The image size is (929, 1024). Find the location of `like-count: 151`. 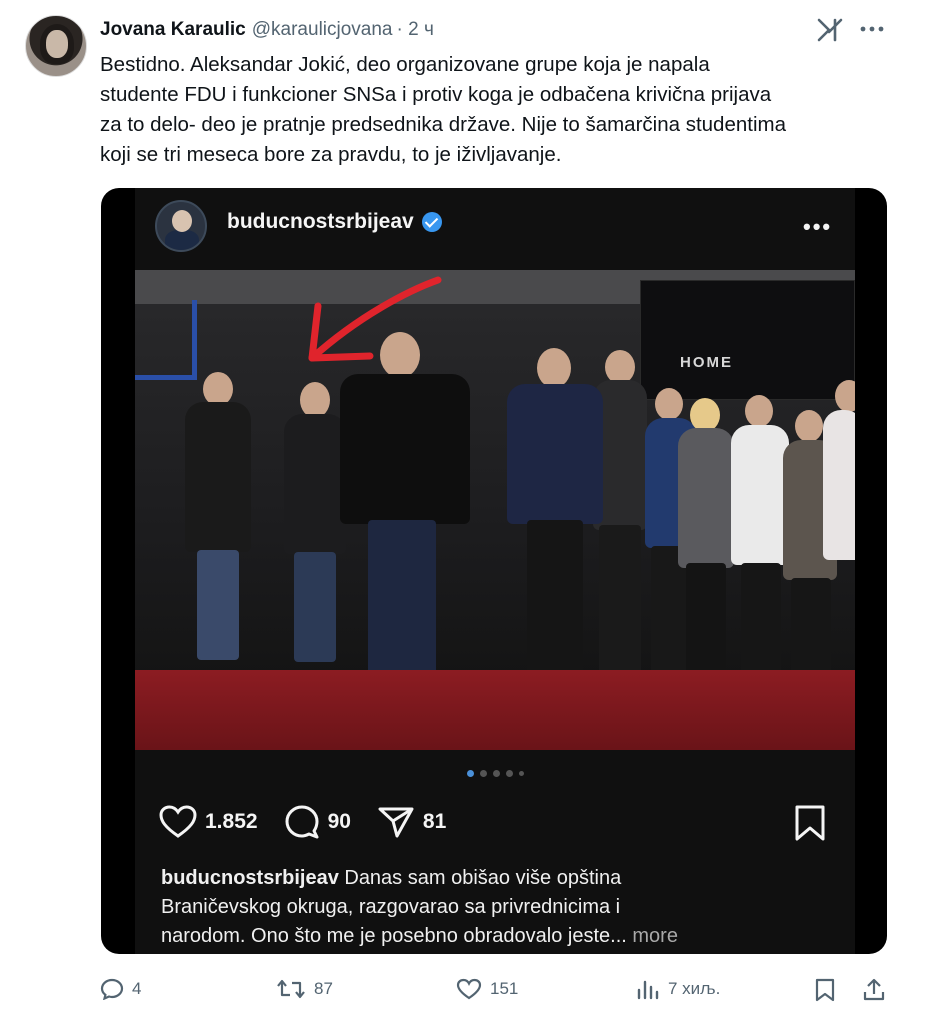

like-count: 151 is located at coordinates (504, 988).